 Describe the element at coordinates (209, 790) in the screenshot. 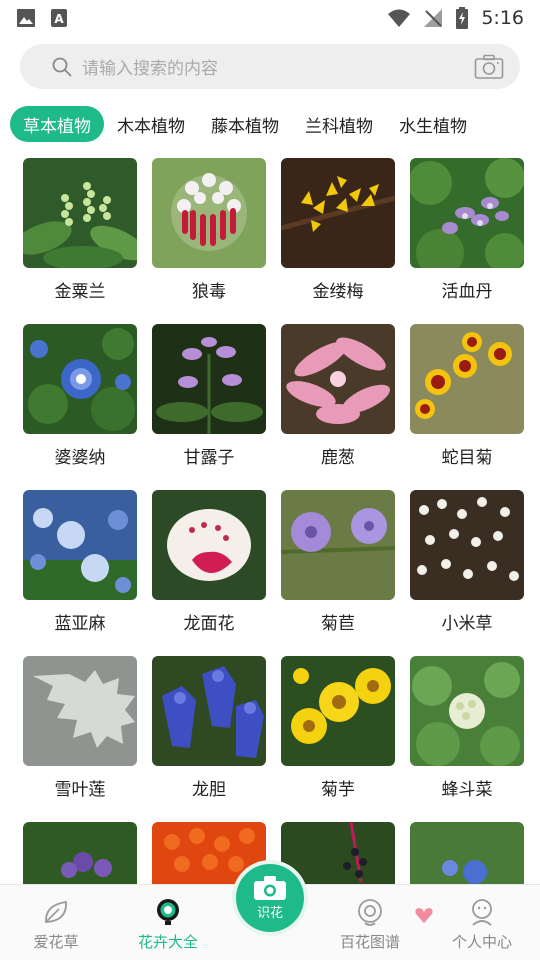

I see `plant-name: 龙胆` at that location.